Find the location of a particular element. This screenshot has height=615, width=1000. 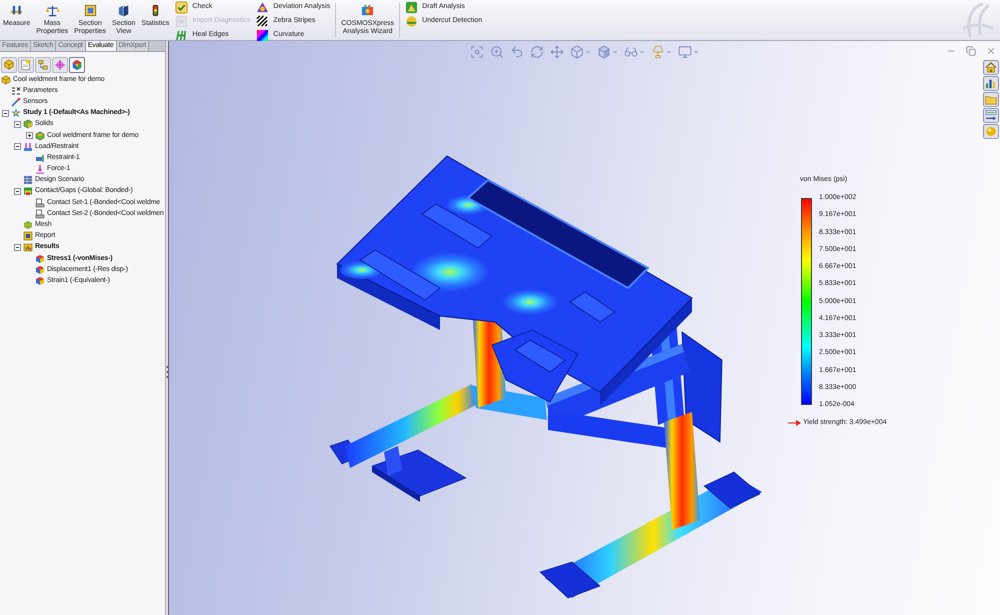

lamp-icon is located at coordinates (658, 52).